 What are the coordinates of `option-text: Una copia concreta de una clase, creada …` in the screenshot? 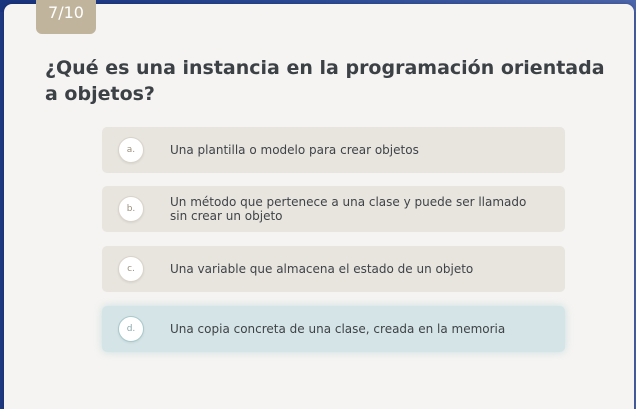 It's located at (338, 329).